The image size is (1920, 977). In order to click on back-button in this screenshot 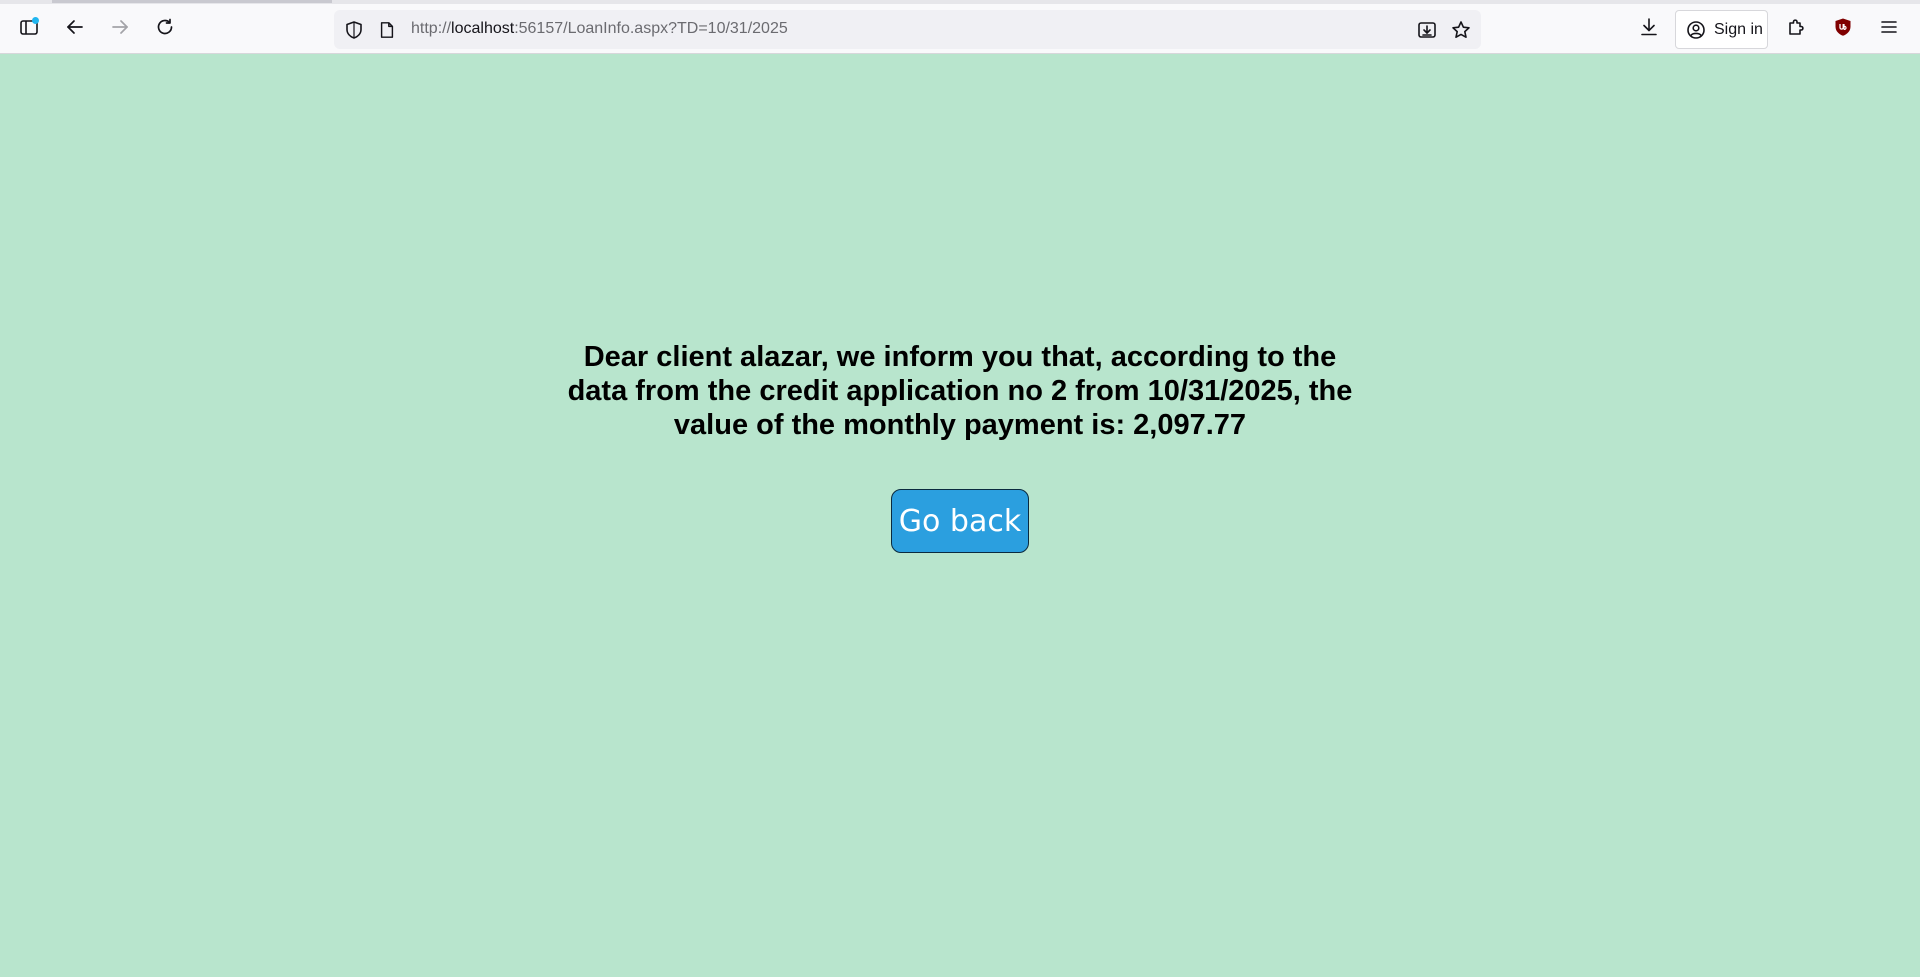, I will do `click(75, 29)`.